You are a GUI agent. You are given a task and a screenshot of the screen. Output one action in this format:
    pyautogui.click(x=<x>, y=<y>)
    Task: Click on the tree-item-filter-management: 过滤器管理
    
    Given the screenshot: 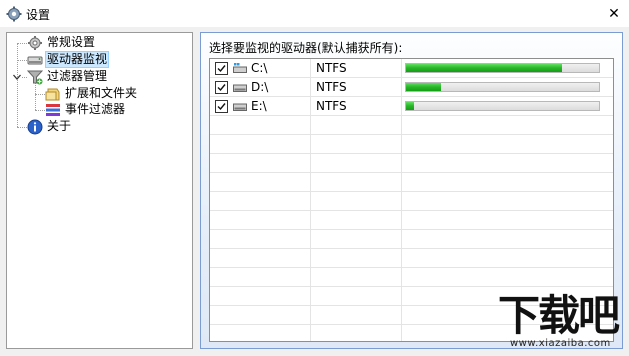 What is the action you would take?
    pyautogui.click(x=68, y=76)
    